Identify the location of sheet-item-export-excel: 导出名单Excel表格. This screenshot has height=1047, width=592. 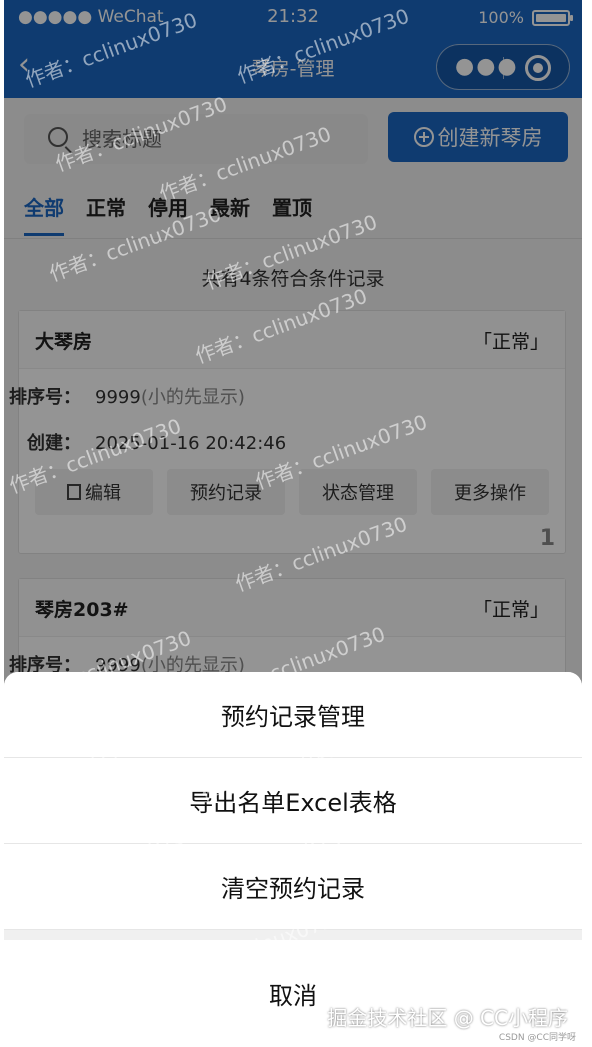
(293, 801).